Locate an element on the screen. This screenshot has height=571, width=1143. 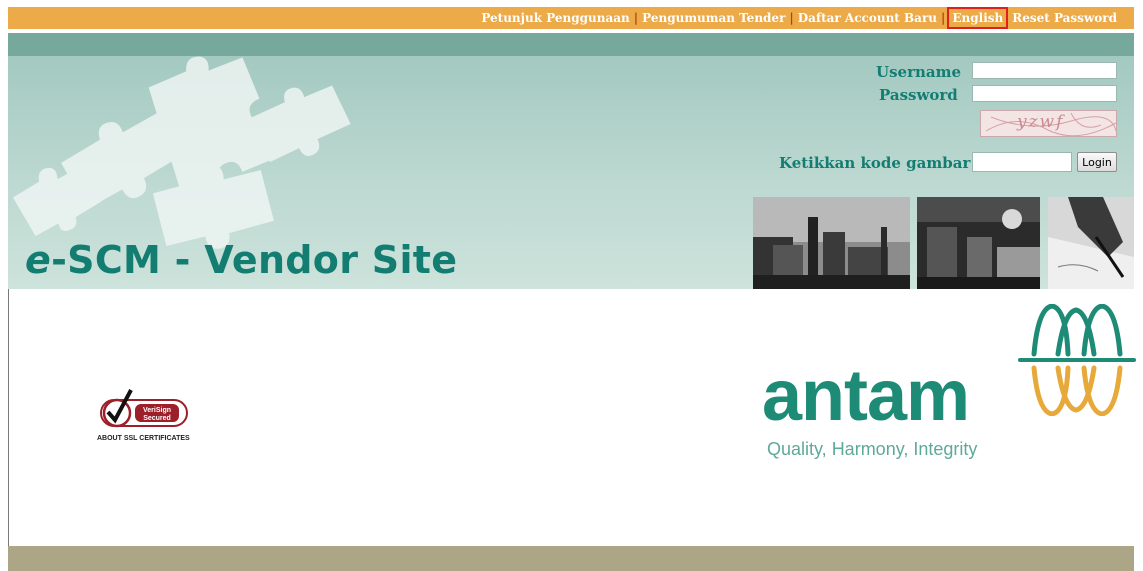
hand-writing-photo is located at coordinates (1091, 243).